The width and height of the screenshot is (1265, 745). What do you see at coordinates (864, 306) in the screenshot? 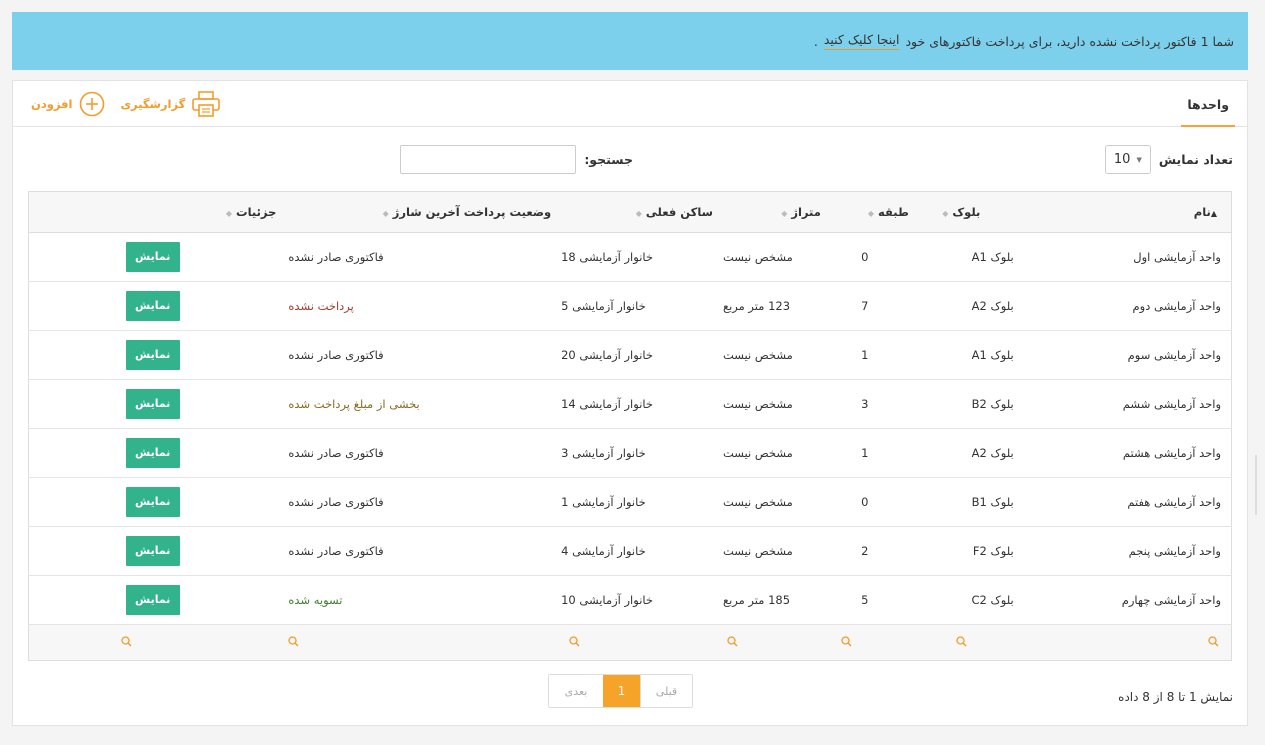
I see `table-cell: 7` at bounding box center [864, 306].